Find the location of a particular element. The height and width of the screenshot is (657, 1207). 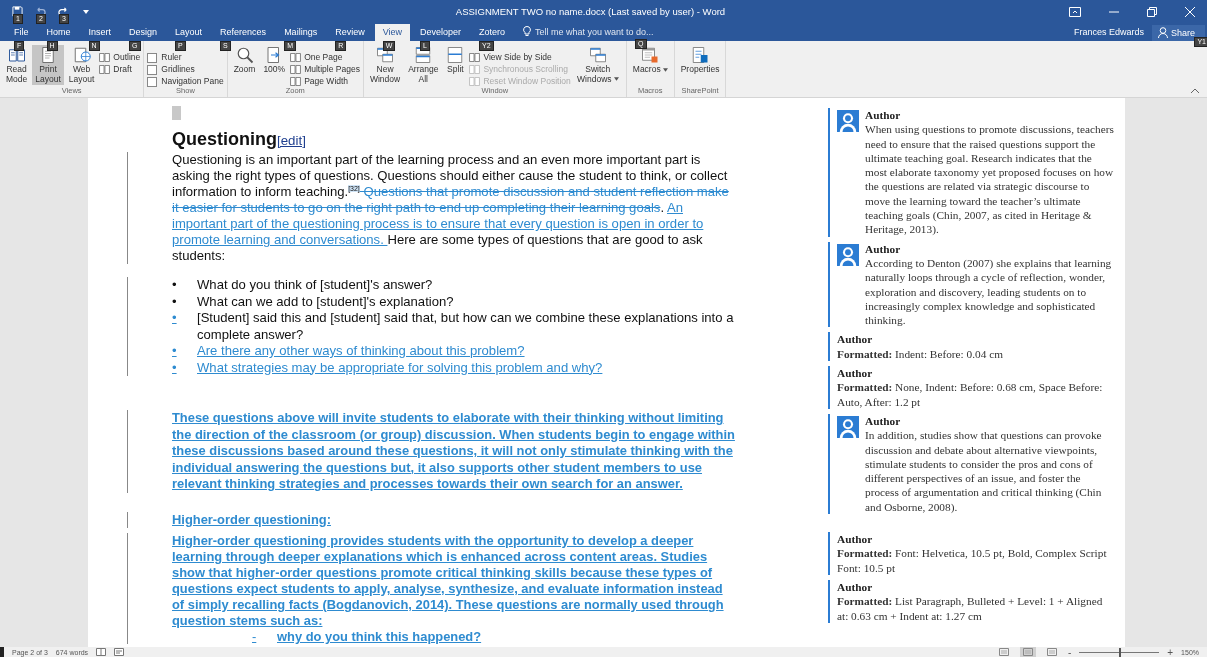

list-item-text: What do you think of [student]'s answer? is located at coordinates (315, 285).